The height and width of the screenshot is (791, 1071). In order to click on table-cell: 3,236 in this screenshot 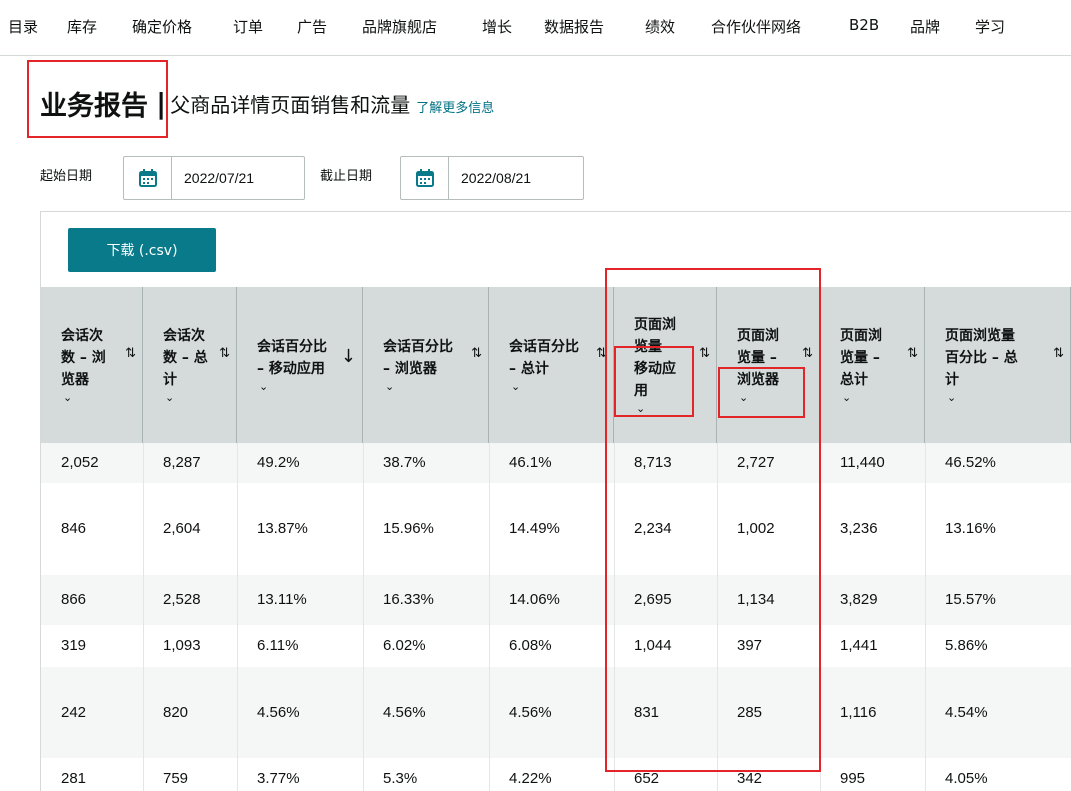, I will do `click(859, 528)`.